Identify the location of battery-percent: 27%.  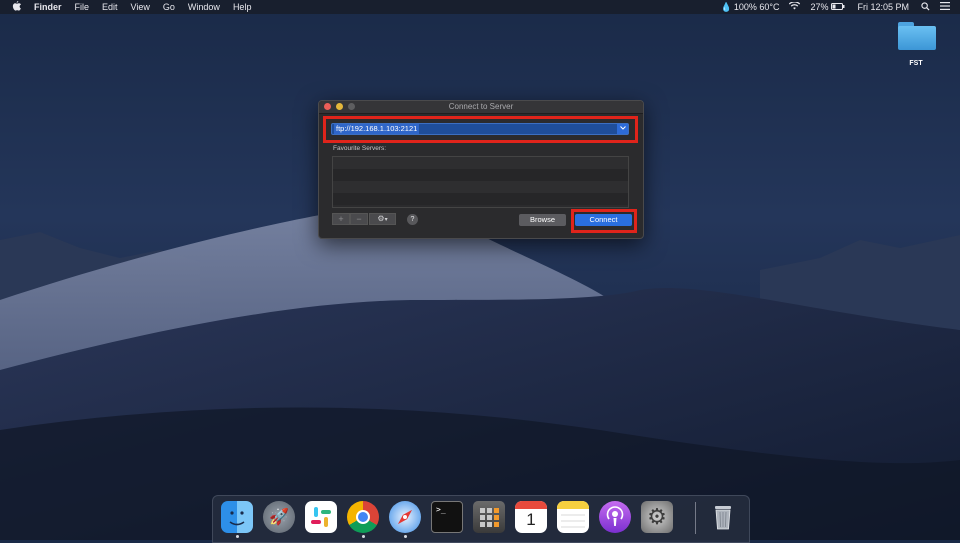
(819, 7).